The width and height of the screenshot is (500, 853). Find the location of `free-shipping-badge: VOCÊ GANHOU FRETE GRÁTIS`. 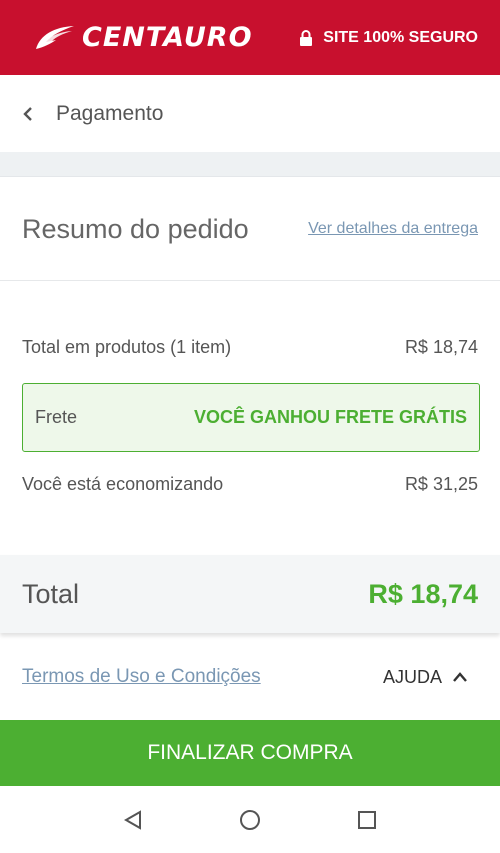

free-shipping-badge: VOCÊ GANHOU FRETE GRÁTIS is located at coordinates (330, 417).